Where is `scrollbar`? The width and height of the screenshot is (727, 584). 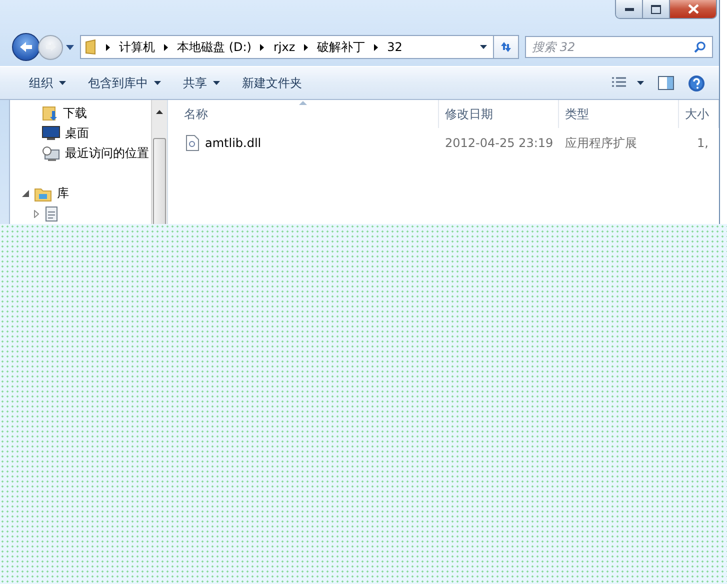 scrollbar is located at coordinates (159, 162).